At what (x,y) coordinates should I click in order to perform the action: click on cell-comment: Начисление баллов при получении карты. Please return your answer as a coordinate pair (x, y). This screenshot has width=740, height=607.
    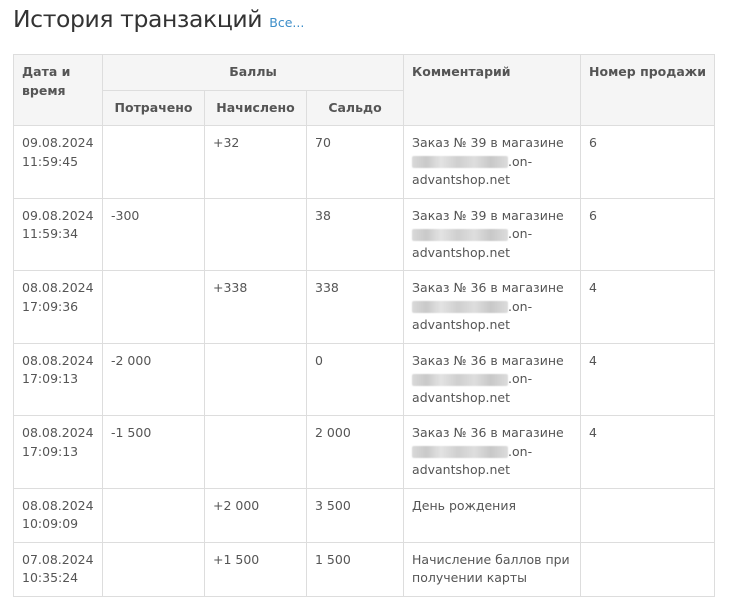
    Looking at the image, I should click on (492, 569).